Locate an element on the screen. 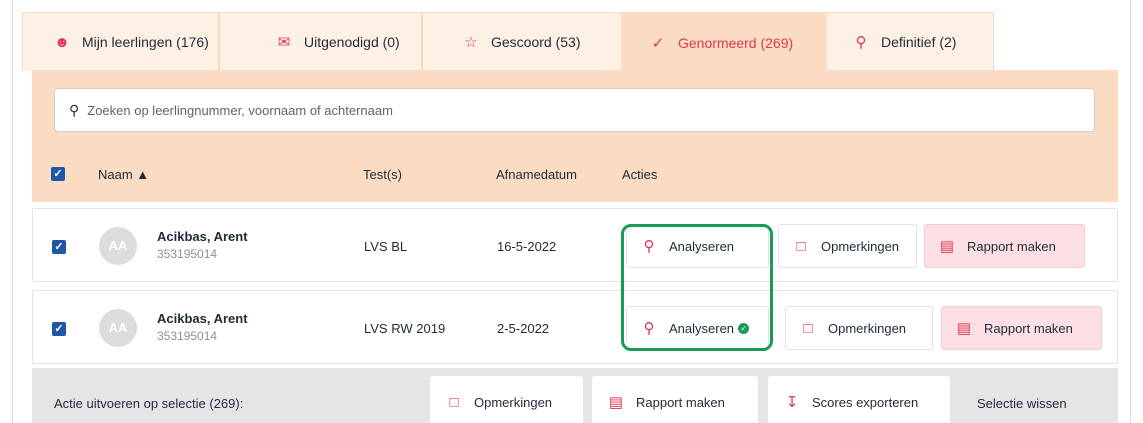 The height and width of the screenshot is (423, 1143). tab-label: Genormeerd (269) is located at coordinates (736, 42).